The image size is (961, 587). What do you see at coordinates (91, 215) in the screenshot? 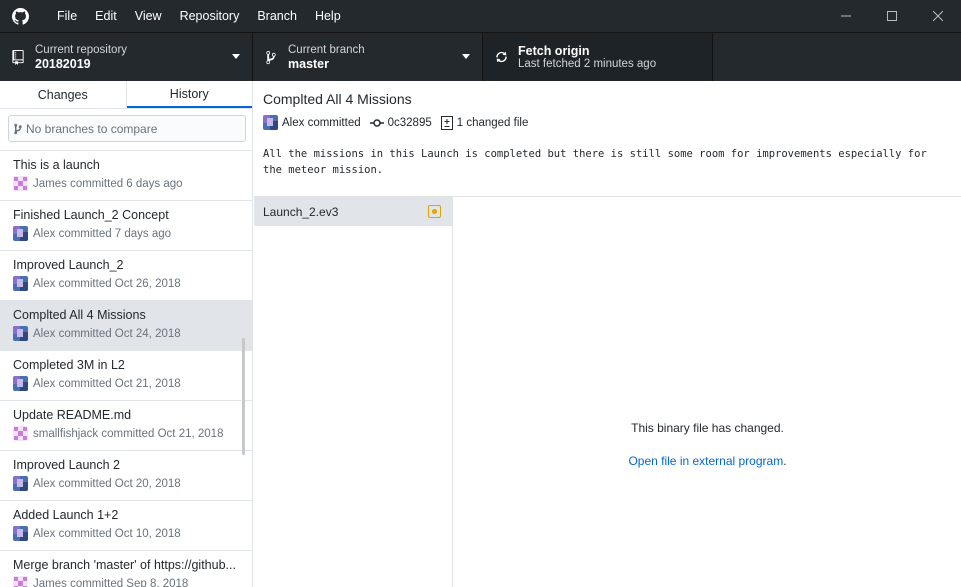
I see `commit-summary: Finished Launch_2 Concept` at bounding box center [91, 215].